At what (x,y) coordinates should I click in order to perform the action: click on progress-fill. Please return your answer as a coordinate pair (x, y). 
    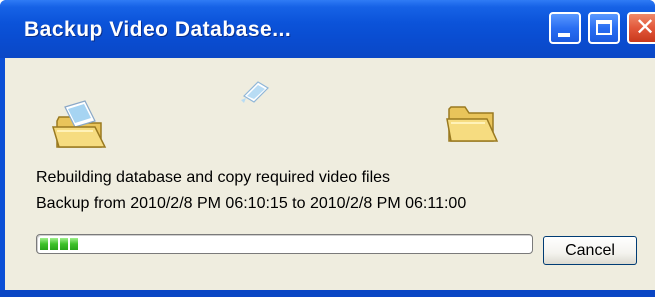
    Looking at the image, I should click on (59, 244).